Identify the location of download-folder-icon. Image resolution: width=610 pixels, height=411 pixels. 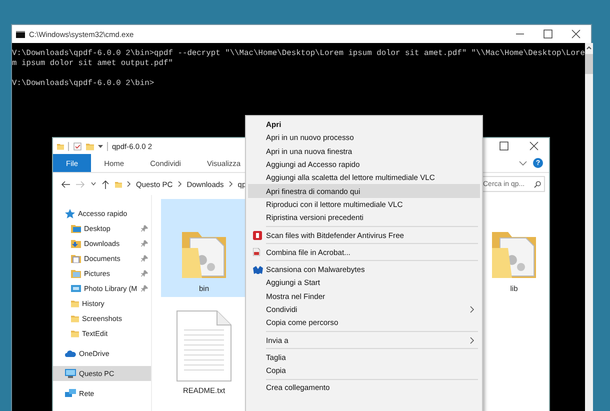
(76, 243).